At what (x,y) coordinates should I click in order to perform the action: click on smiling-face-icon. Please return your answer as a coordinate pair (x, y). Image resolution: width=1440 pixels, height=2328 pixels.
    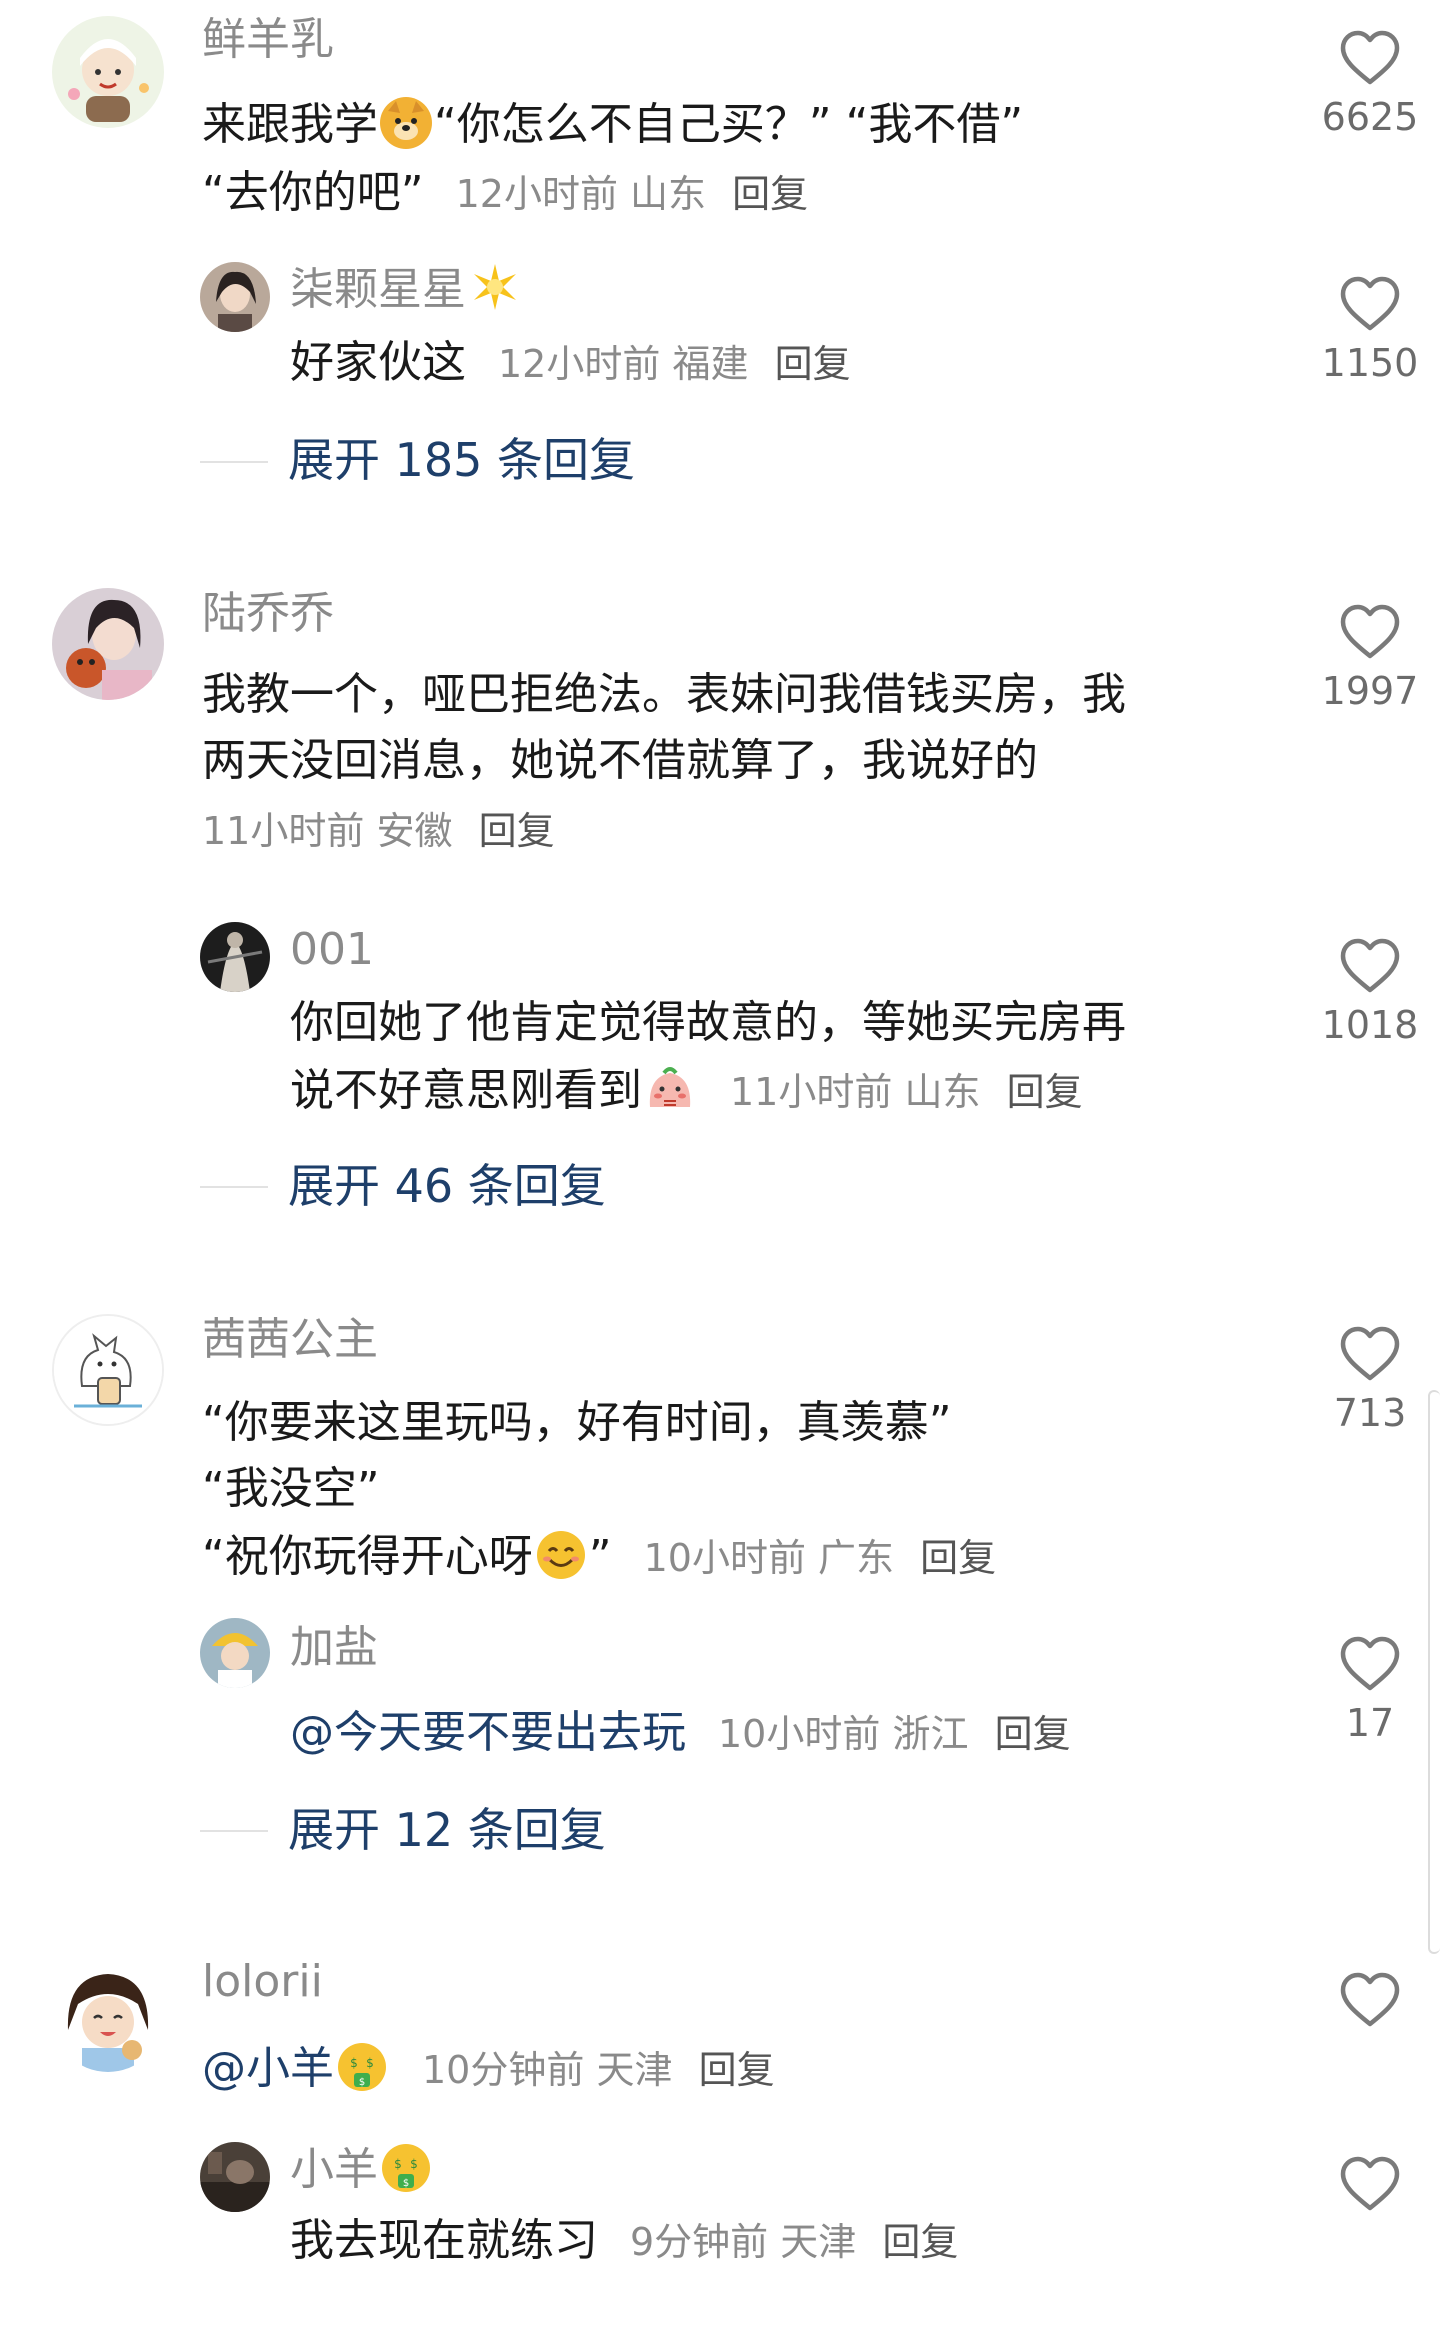
    Looking at the image, I should click on (561, 1555).